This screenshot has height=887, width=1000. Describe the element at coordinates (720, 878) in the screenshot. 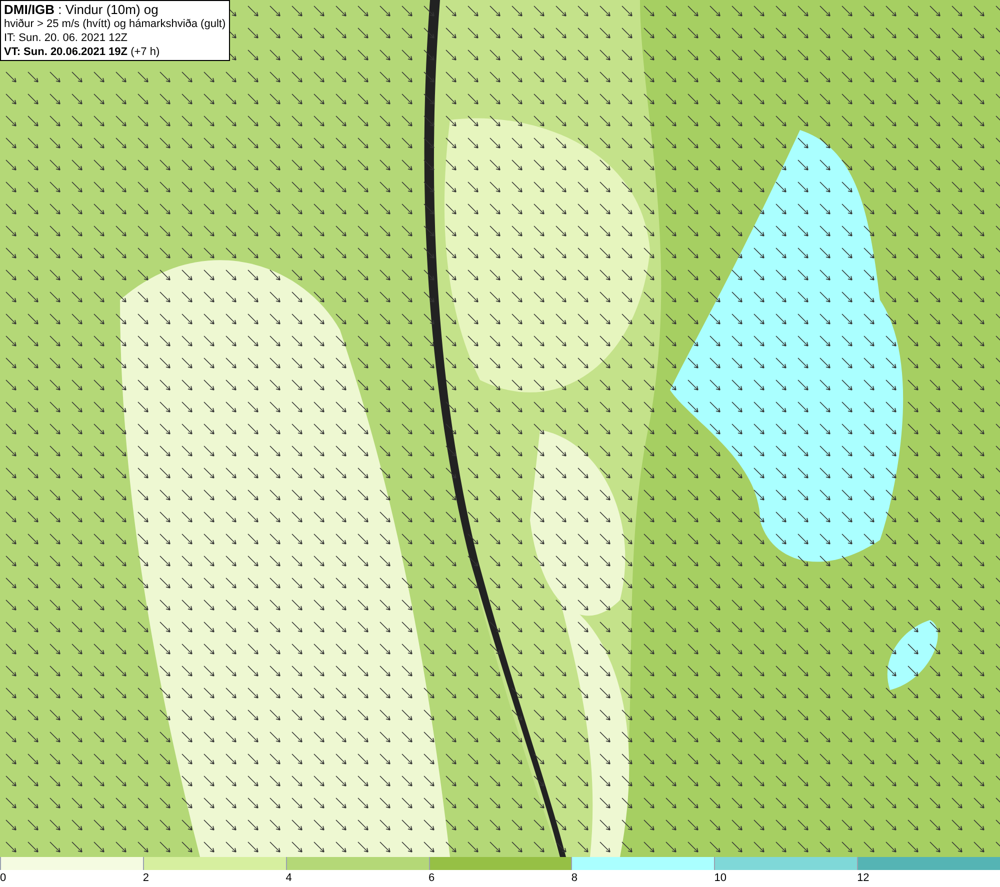

I see `scale-label: 10` at that location.